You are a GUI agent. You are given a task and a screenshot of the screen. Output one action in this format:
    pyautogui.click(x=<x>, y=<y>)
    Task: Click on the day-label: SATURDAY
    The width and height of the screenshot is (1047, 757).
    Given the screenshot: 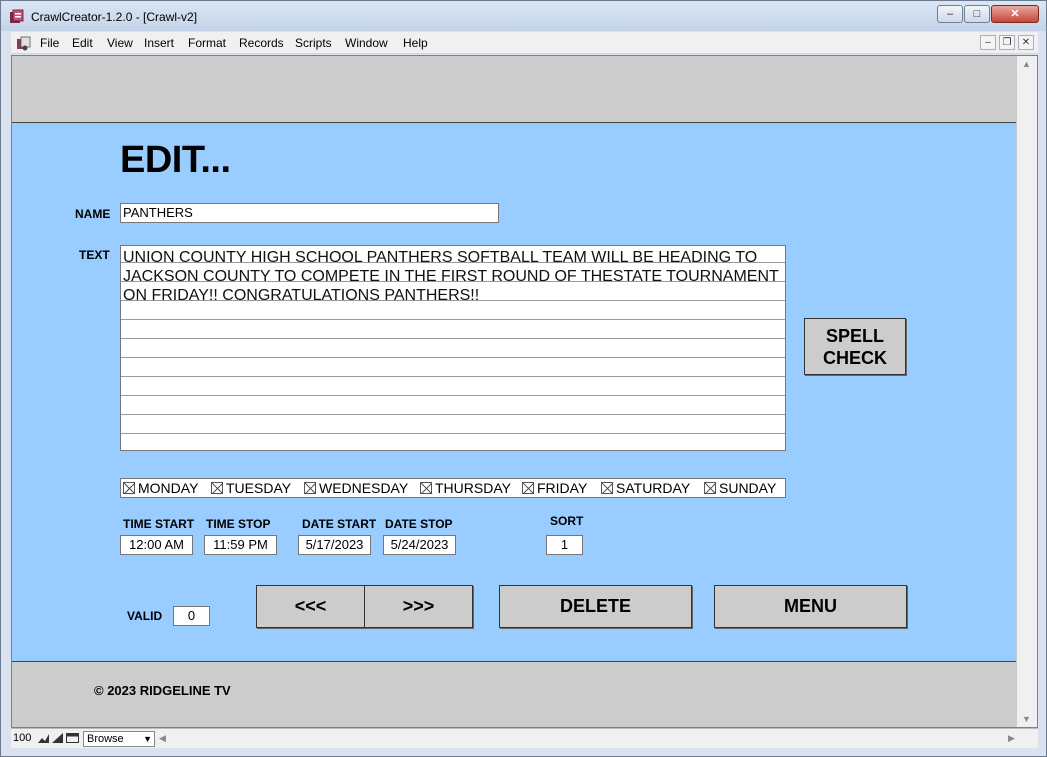 What is the action you would take?
    pyautogui.click(x=653, y=488)
    